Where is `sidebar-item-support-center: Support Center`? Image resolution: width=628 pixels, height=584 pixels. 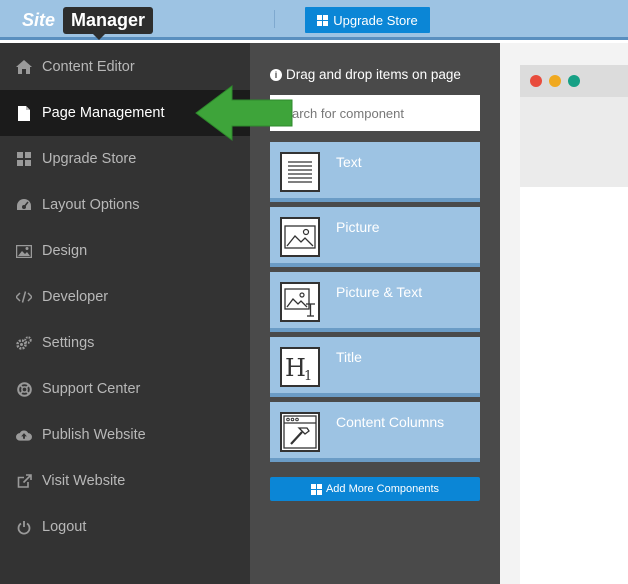
sidebar-item-support-center: Support Center is located at coordinates (125, 389).